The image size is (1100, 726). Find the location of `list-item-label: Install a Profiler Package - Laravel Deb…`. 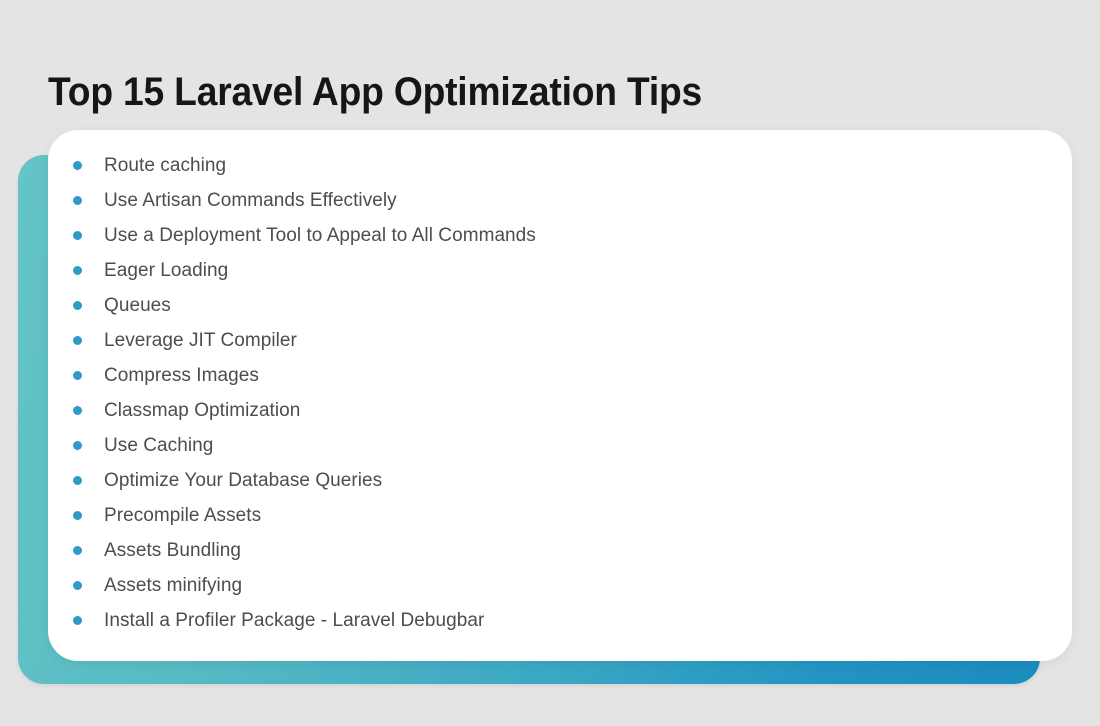

list-item-label: Install a Profiler Package - Laravel Deb… is located at coordinates (294, 620).